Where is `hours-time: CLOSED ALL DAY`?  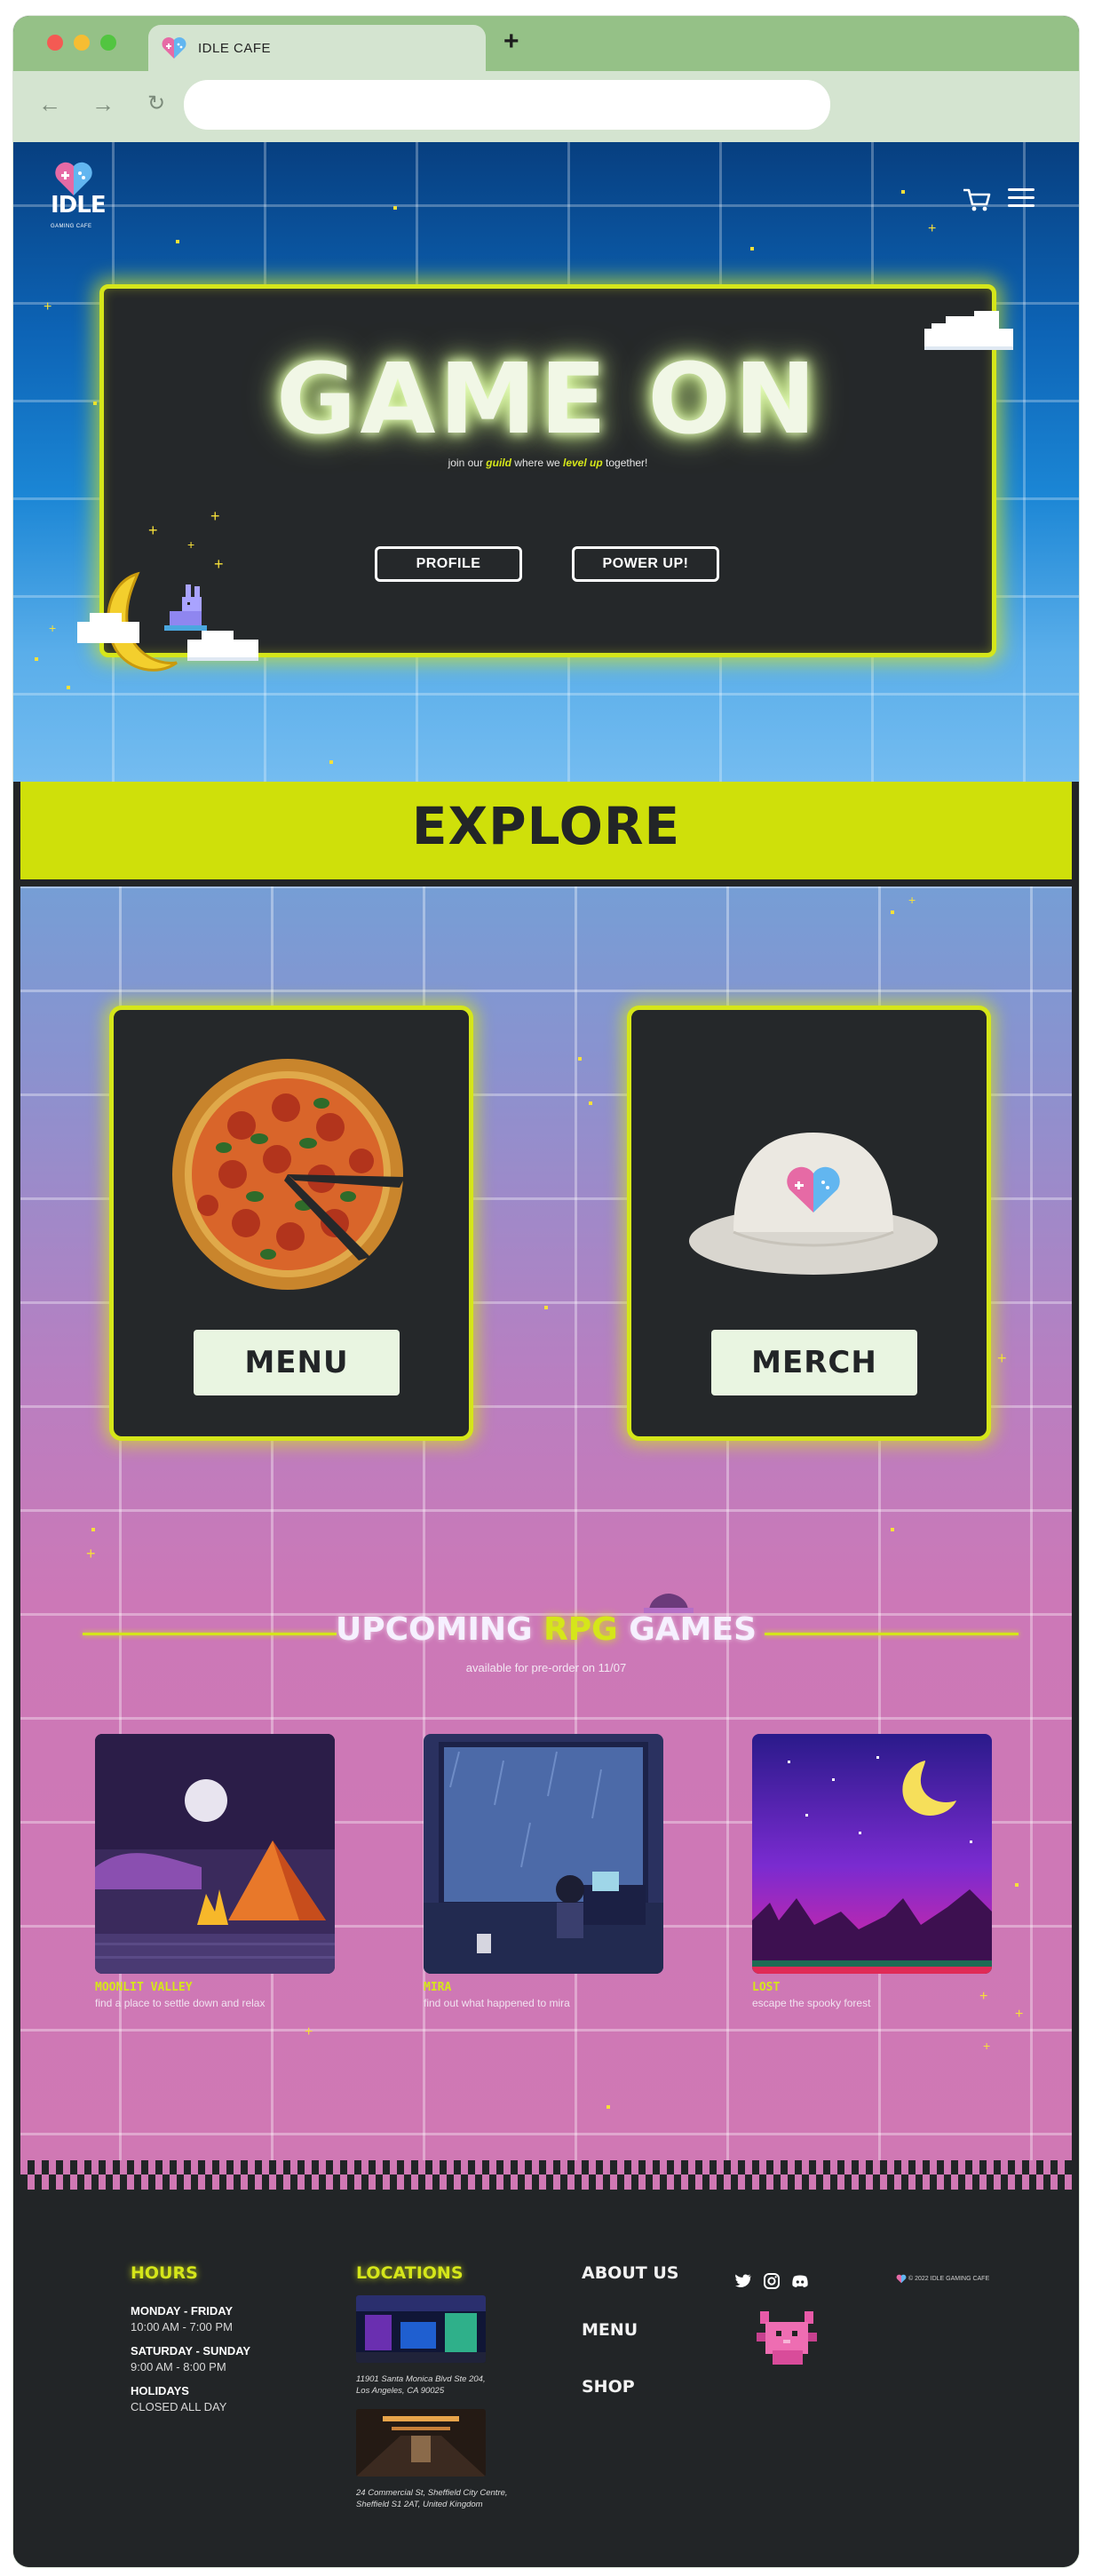
hours-time: CLOSED ALL DAY is located at coordinates (179, 2406).